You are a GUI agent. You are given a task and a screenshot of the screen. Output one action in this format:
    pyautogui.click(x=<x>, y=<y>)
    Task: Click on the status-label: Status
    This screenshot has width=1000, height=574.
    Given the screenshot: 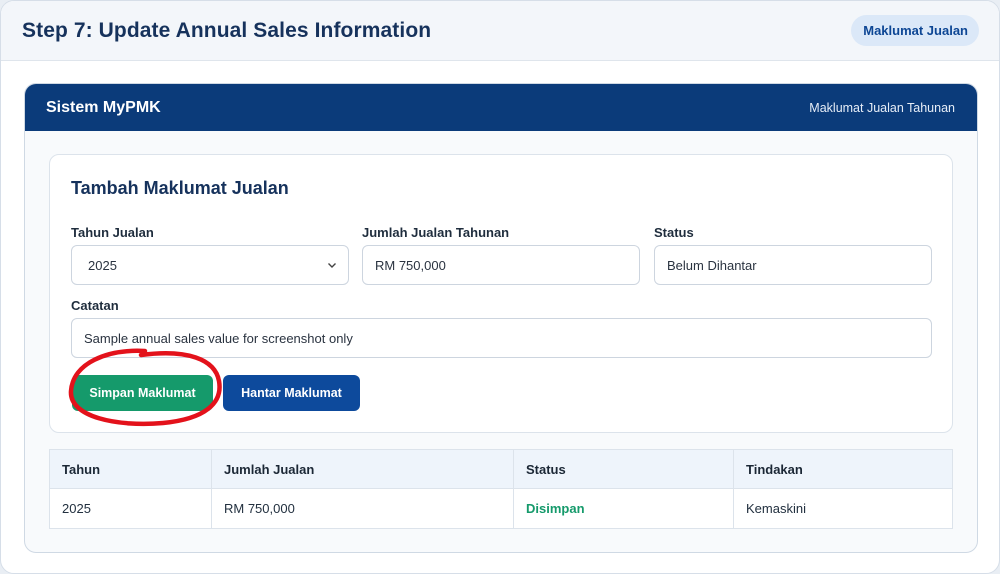 What is the action you would take?
    pyautogui.click(x=674, y=232)
    